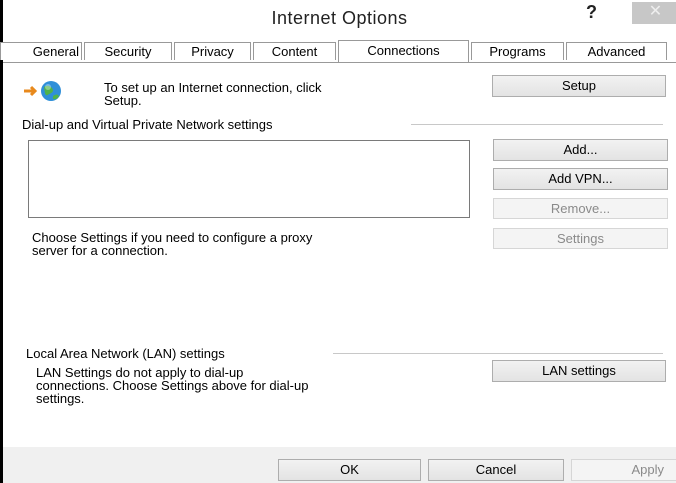  What do you see at coordinates (580, 238) in the screenshot?
I see `settings-button: Settings` at bounding box center [580, 238].